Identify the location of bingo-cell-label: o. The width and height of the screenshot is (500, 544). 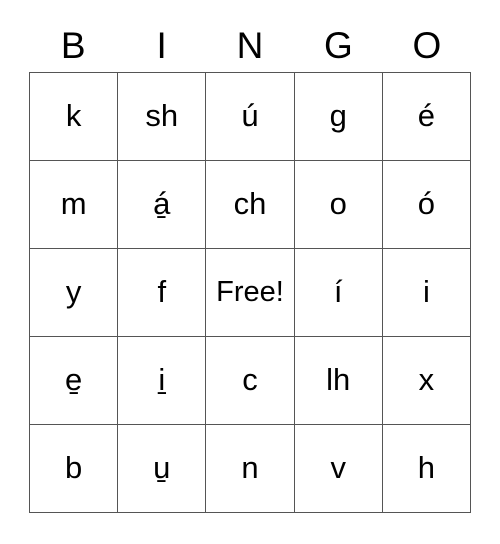
(338, 204).